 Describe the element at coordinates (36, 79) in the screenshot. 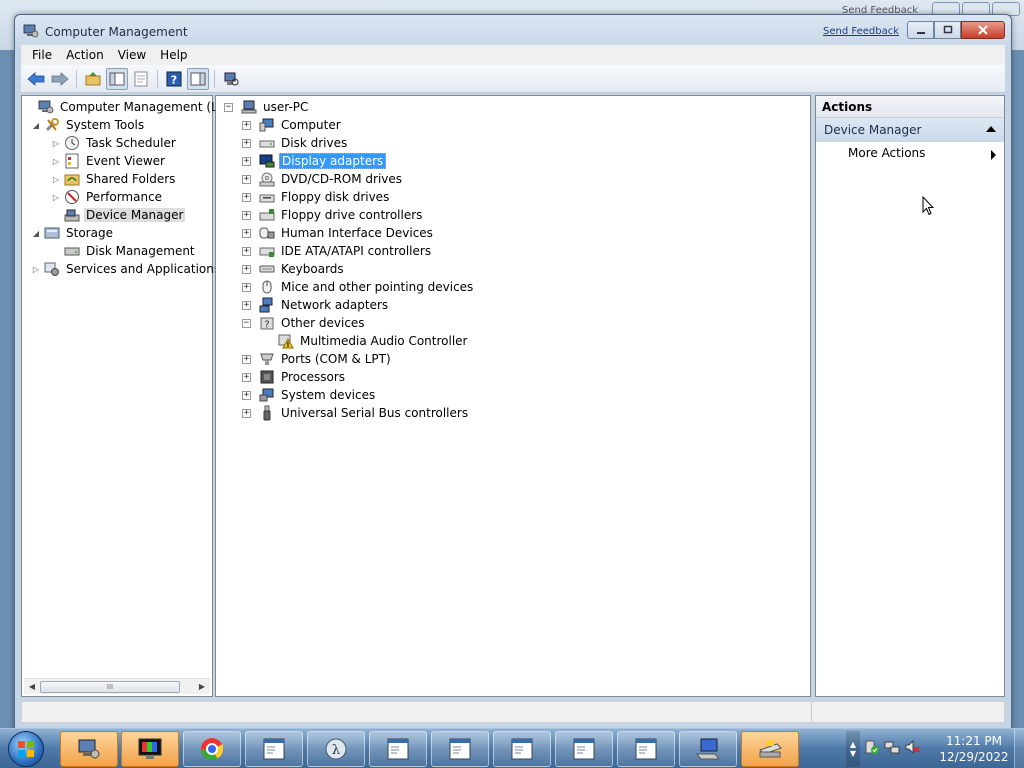

I see `back-button` at that location.